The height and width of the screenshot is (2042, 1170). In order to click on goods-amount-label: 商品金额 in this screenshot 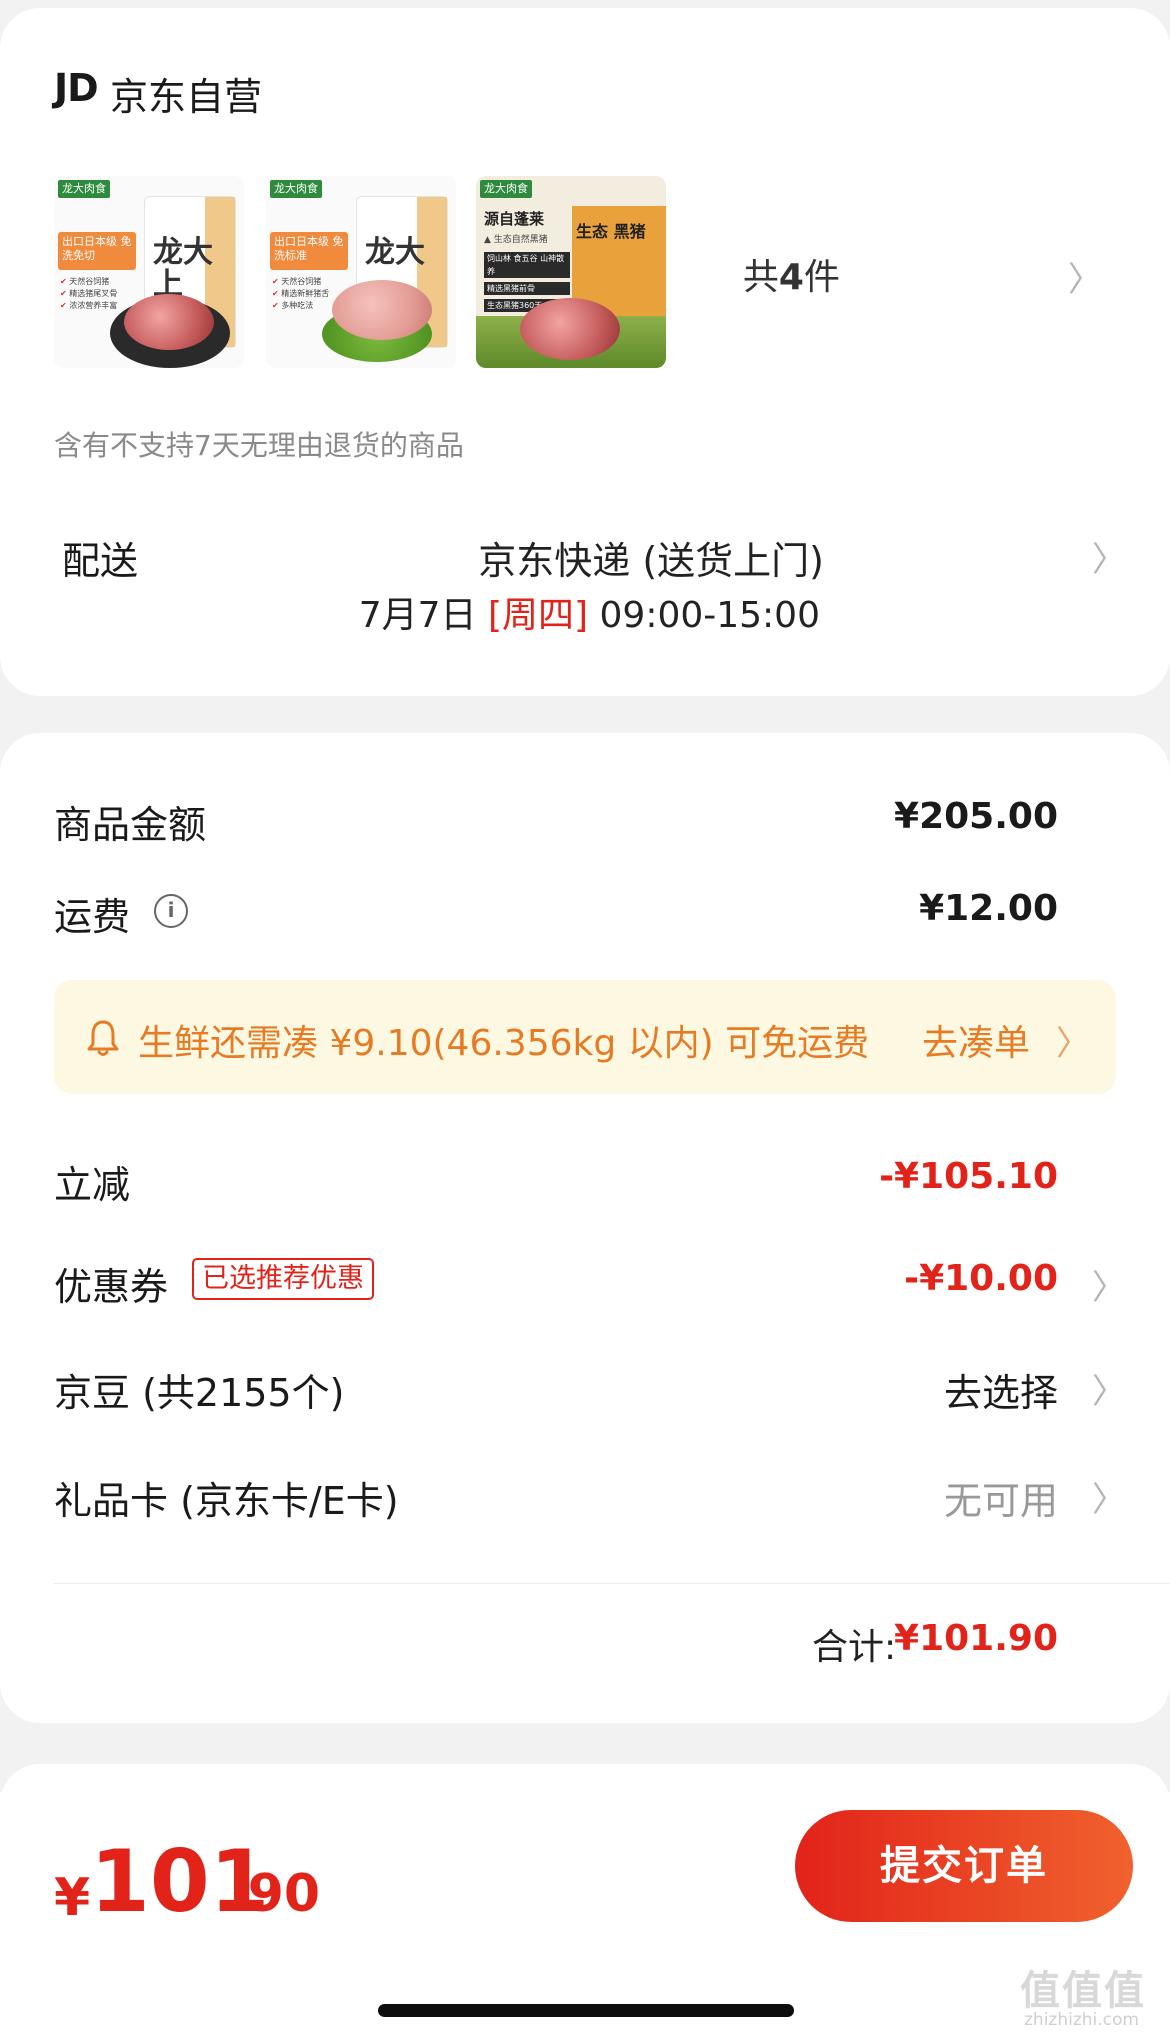, I will do `click(130, 825)`.